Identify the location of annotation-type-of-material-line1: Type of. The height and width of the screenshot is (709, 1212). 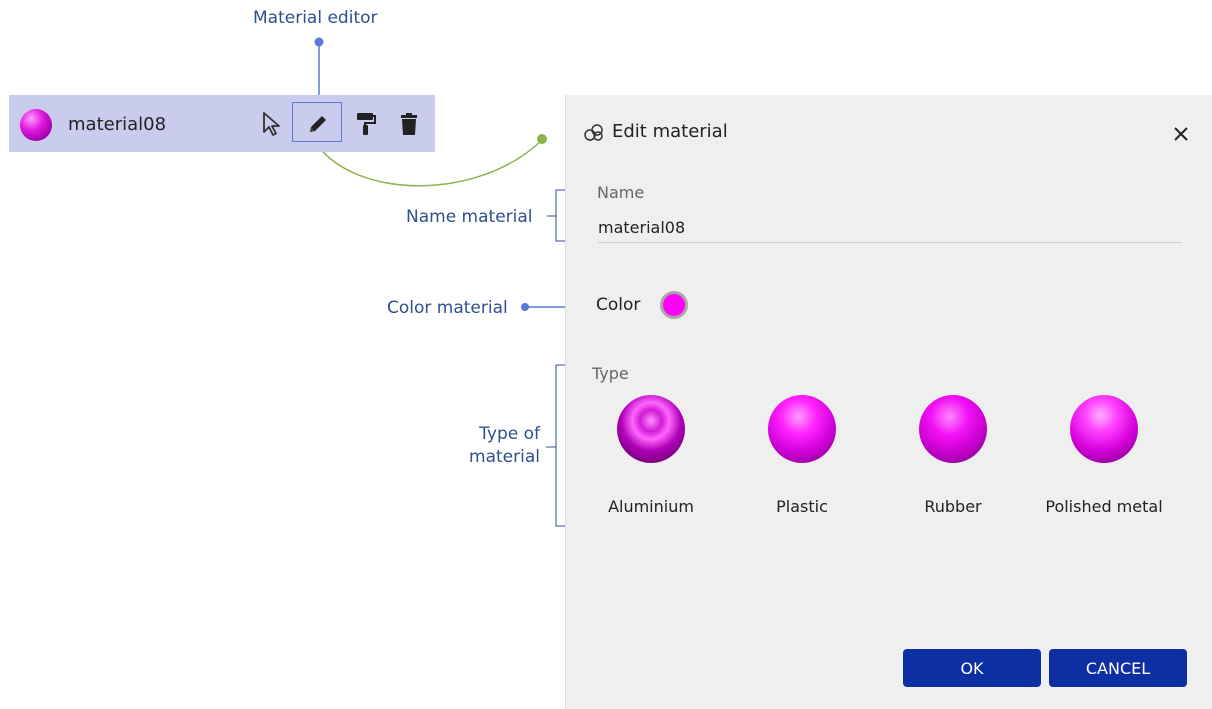
(509, 434).